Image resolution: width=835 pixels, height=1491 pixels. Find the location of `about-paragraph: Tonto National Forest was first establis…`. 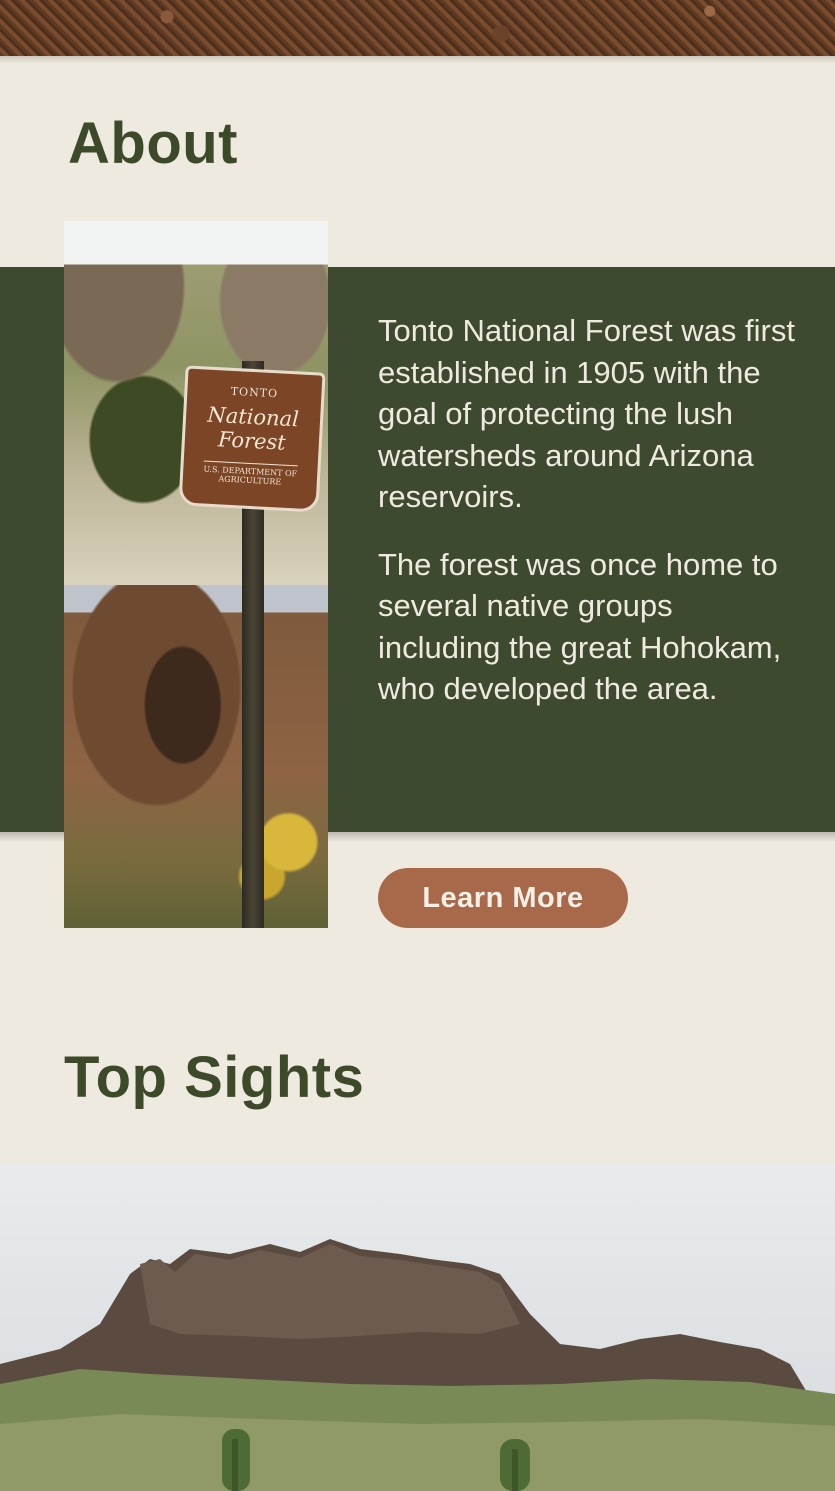

about-paragraph: Tonto National Forest was first establis… is located at coordinates (586, 413).